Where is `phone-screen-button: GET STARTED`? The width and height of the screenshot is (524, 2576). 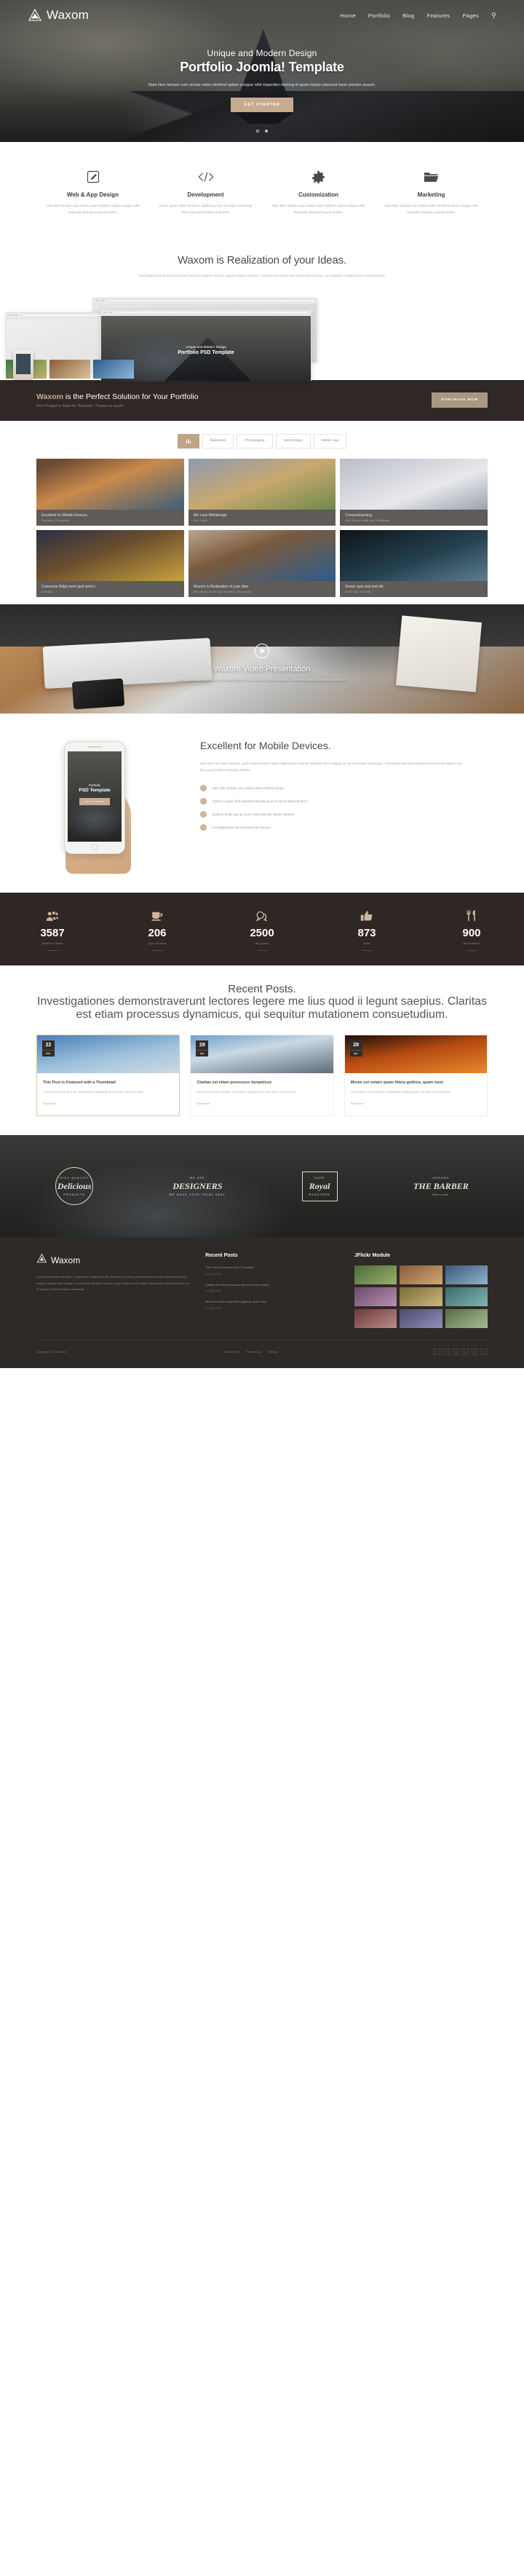 phone-screen-button: GET STARTED is located at coordinates (94, 801).